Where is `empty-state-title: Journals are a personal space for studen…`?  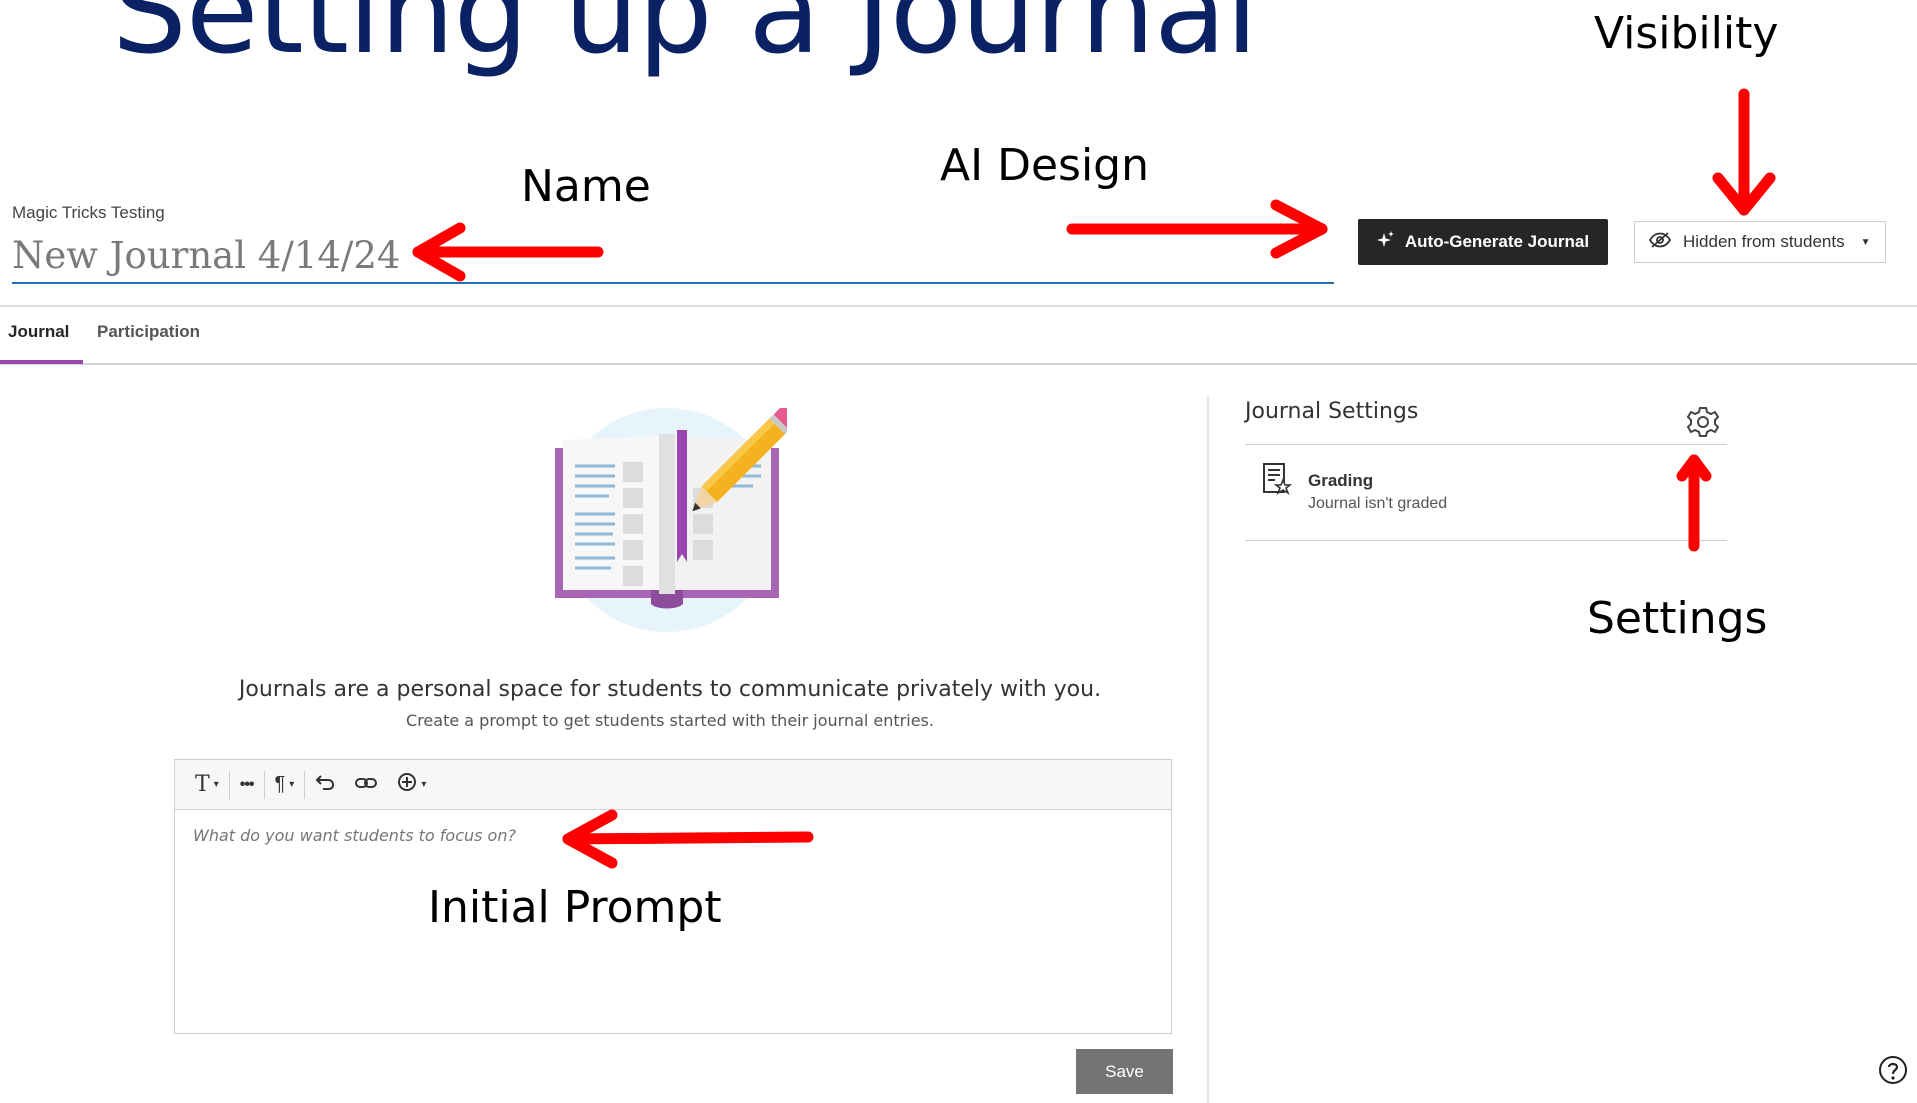
empty-state-title: Journals are a personal space for studen… is located at coordinates (670, 689).